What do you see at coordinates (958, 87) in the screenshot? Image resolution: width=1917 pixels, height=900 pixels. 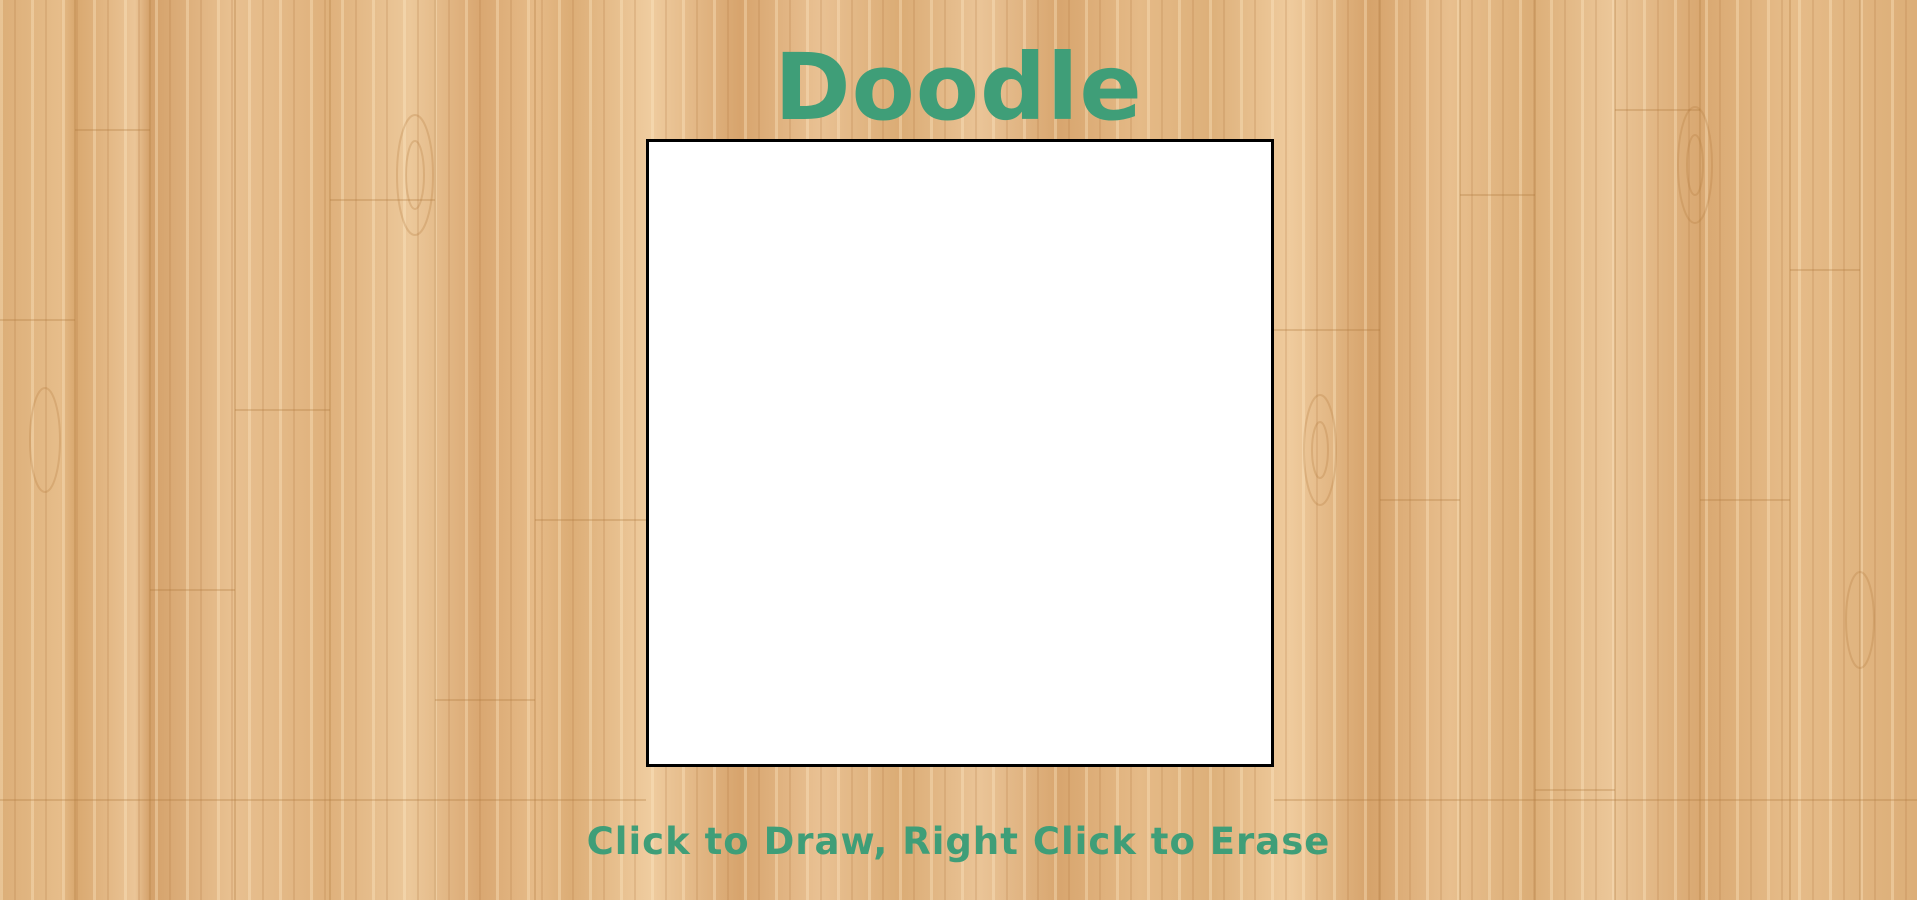 I see `app-title: Doodle` at bounding box center [958, 87].